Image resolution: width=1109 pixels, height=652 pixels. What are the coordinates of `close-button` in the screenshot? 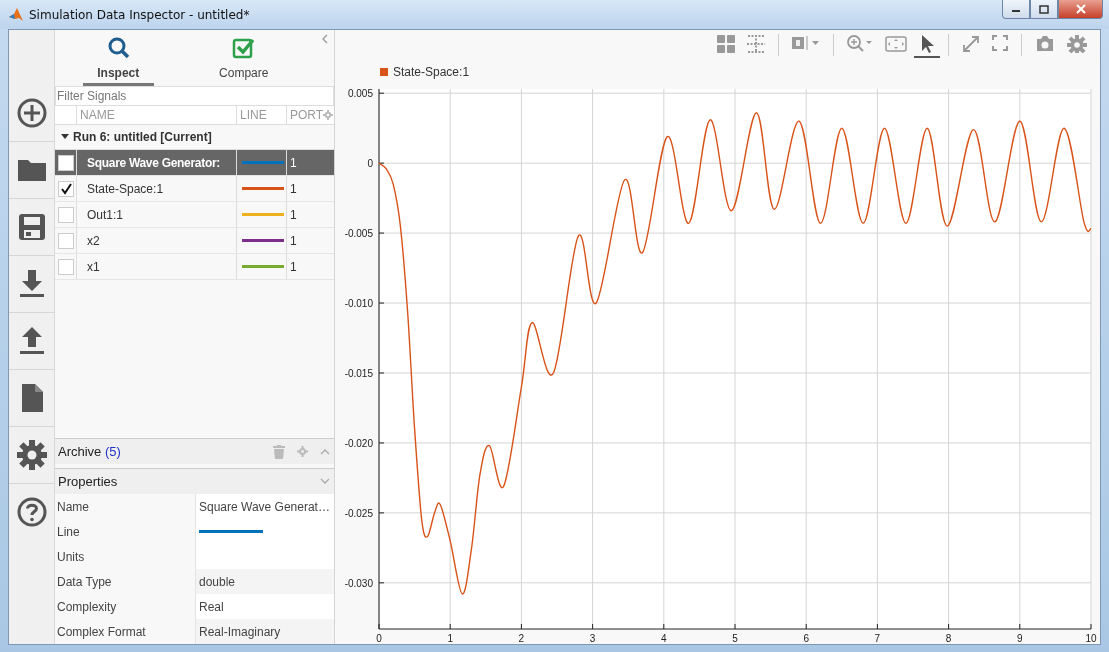 It's located at (1080, 9).